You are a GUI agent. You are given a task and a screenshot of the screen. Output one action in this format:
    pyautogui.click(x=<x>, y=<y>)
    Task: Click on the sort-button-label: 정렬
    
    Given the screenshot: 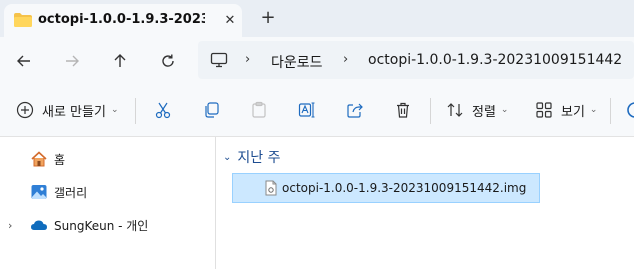 What is the action you would take?
    pyautogui.click(x=484, y=112)
    